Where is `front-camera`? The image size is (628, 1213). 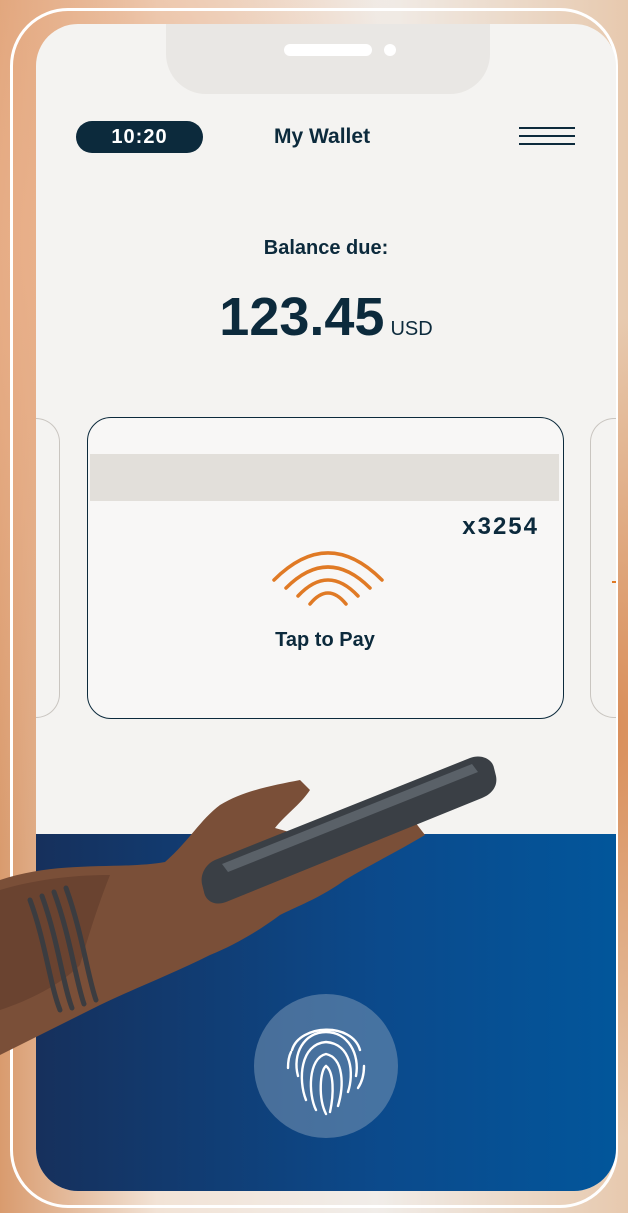 front-camera is located at coordinates (390, 50).